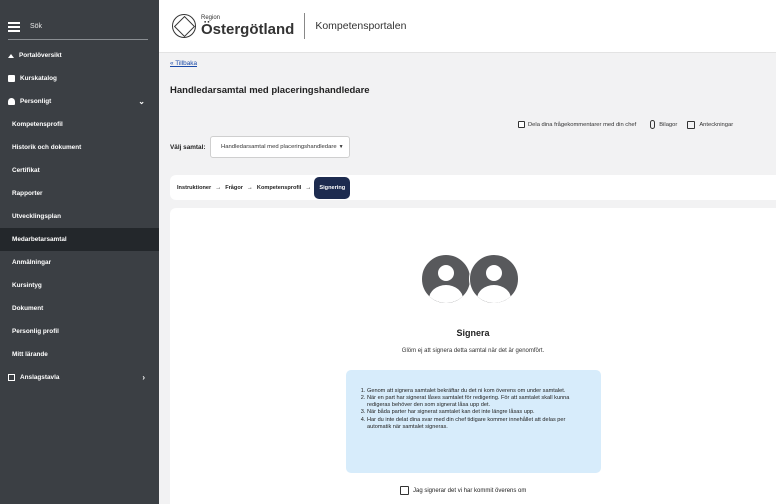 This screenshot has width=776, height=504. I want to click on portal-name: Kompetensportalen, so click(361, 26).